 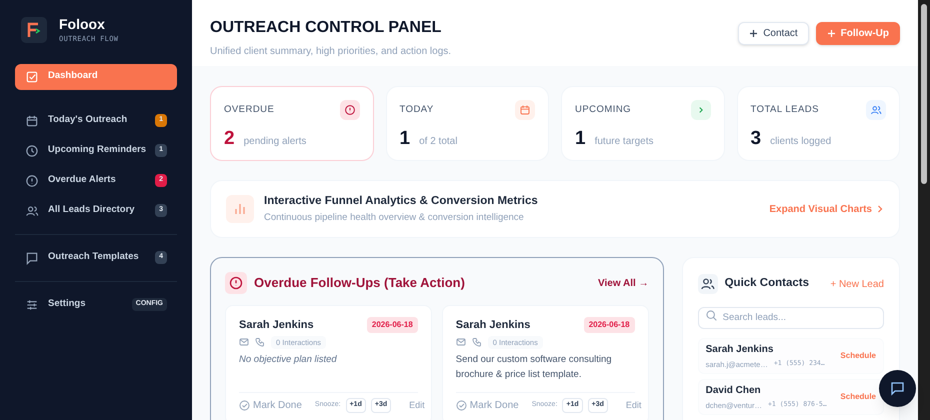 What do you see at coordinates (240, 209) in the screenshot?
I see `bar-chart-icon` at bounding box center [240, 209].